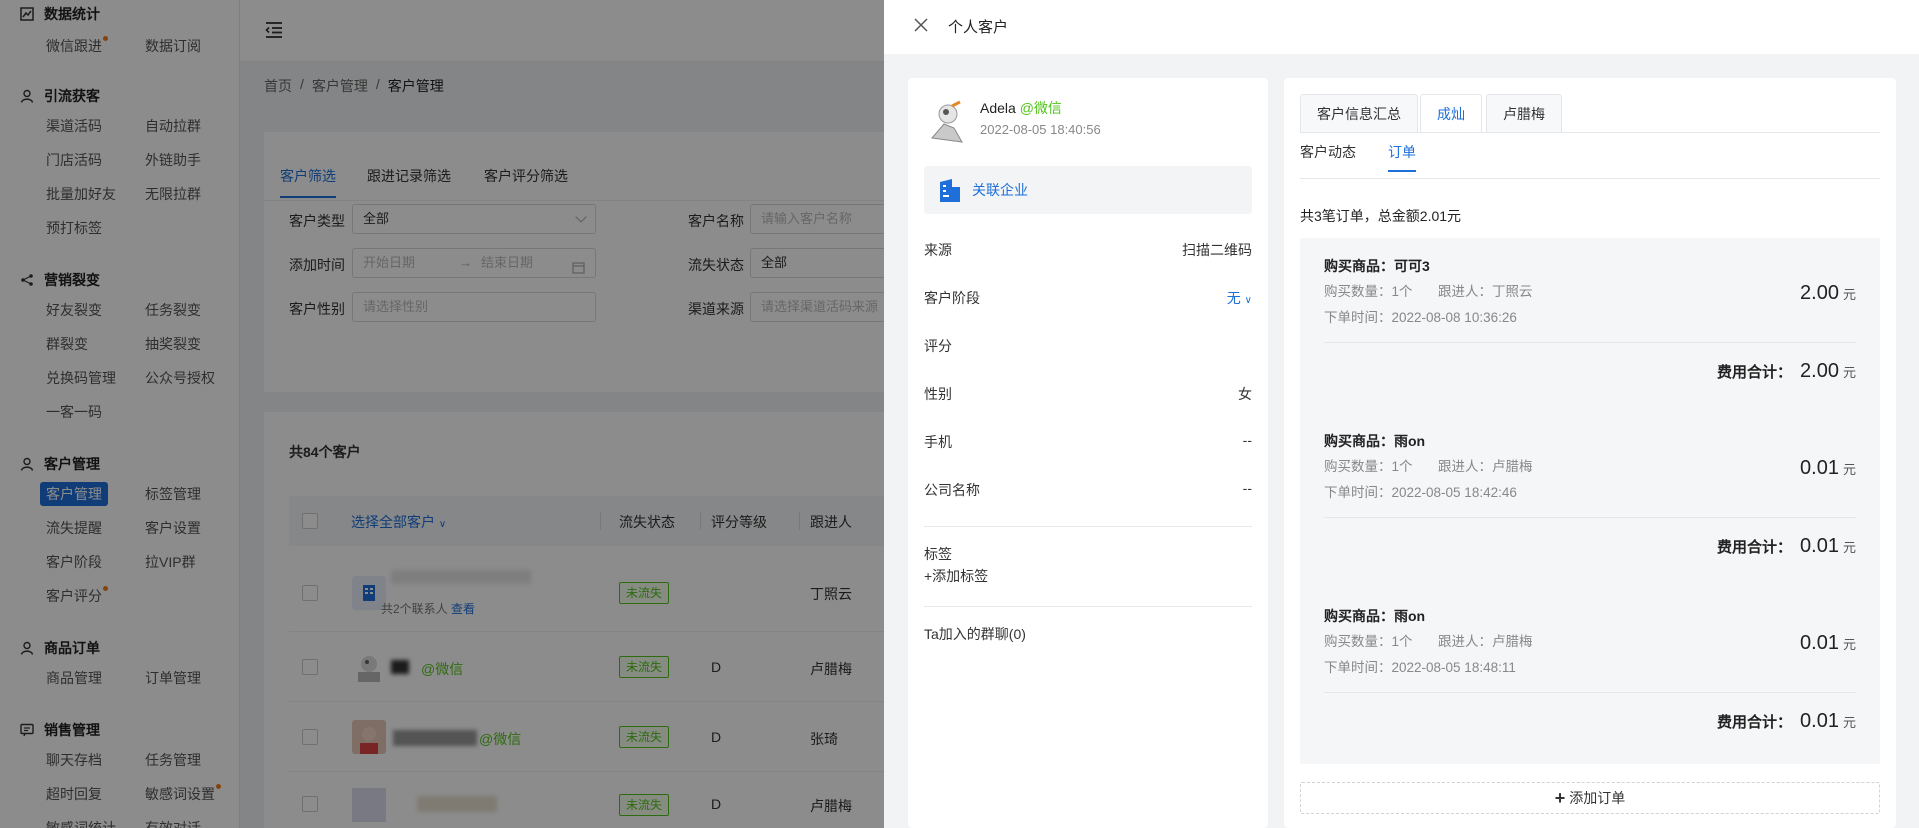 The width and height of the screenshot is (1919, 828). What do you see at coordinates (952, 490) in the screenshot?
I see `field-label: 公司名称` at bounding box center [952, 490].